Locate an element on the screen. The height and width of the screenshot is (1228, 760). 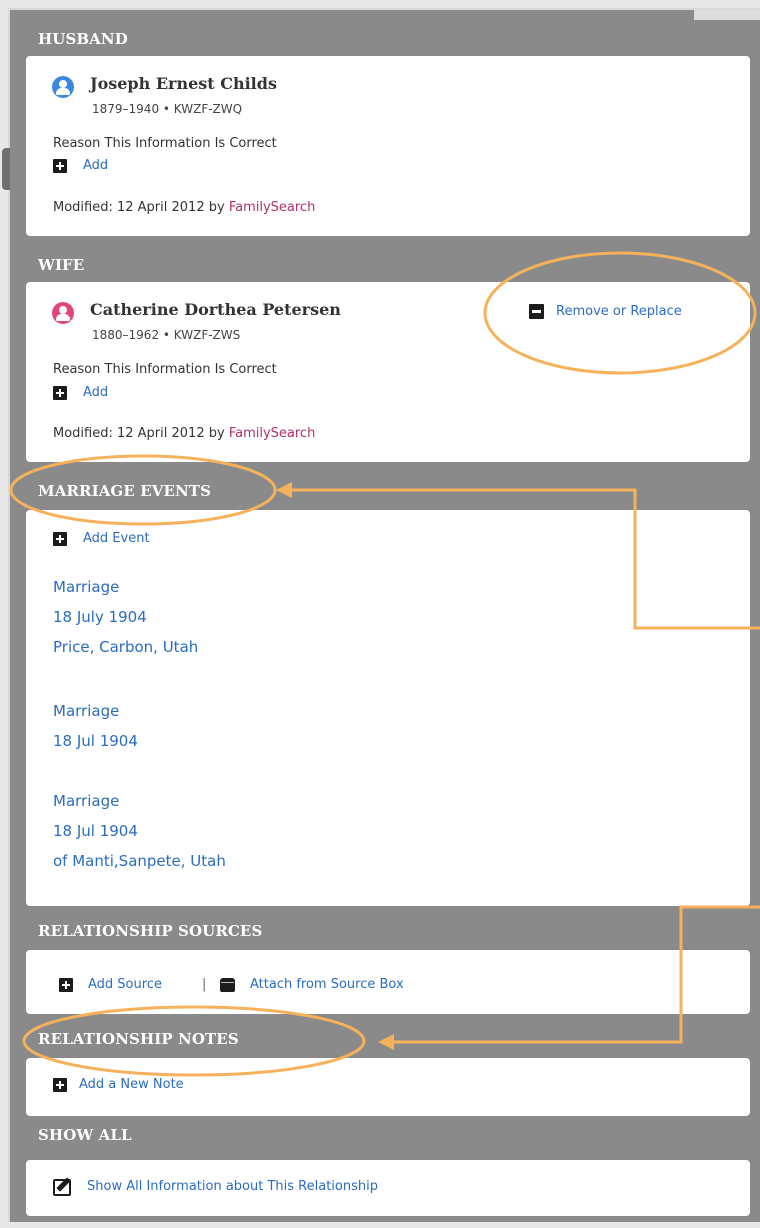
section-header-wife: WIFE is located at coordinates (61, 265).